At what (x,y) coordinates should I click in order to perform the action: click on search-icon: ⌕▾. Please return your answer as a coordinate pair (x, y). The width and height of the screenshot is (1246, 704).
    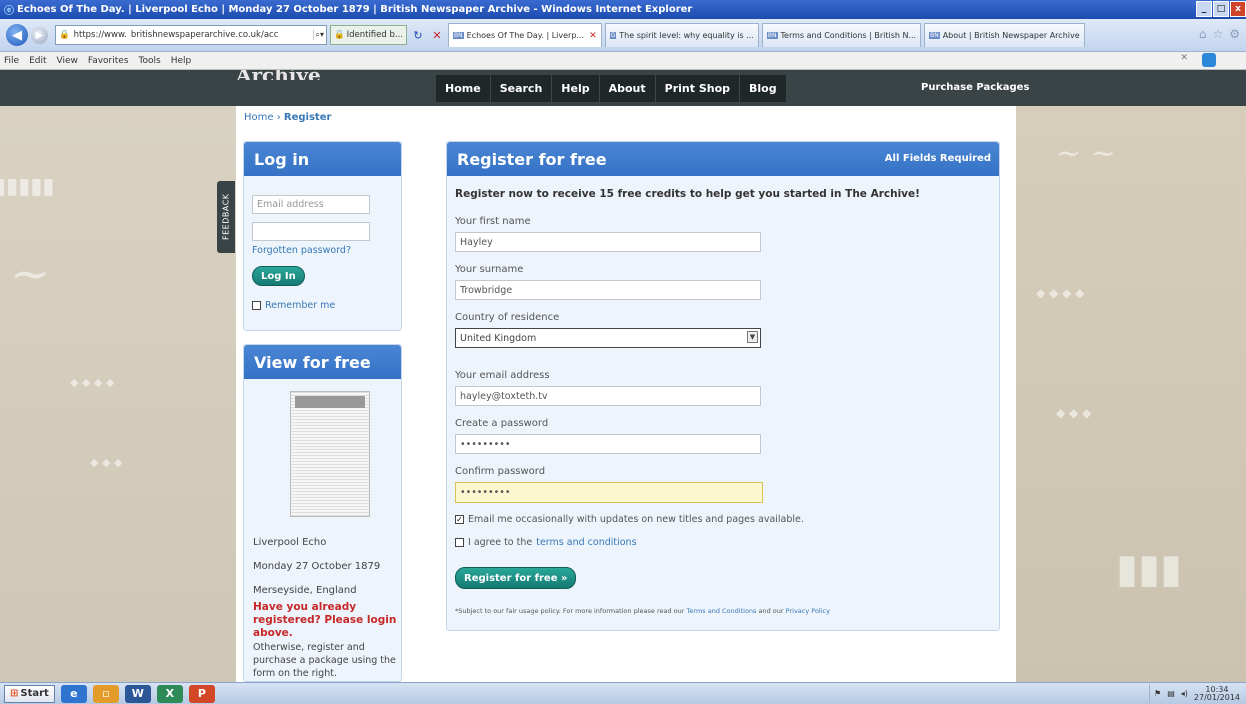
    Looking at the image, I should click on (319, 35).